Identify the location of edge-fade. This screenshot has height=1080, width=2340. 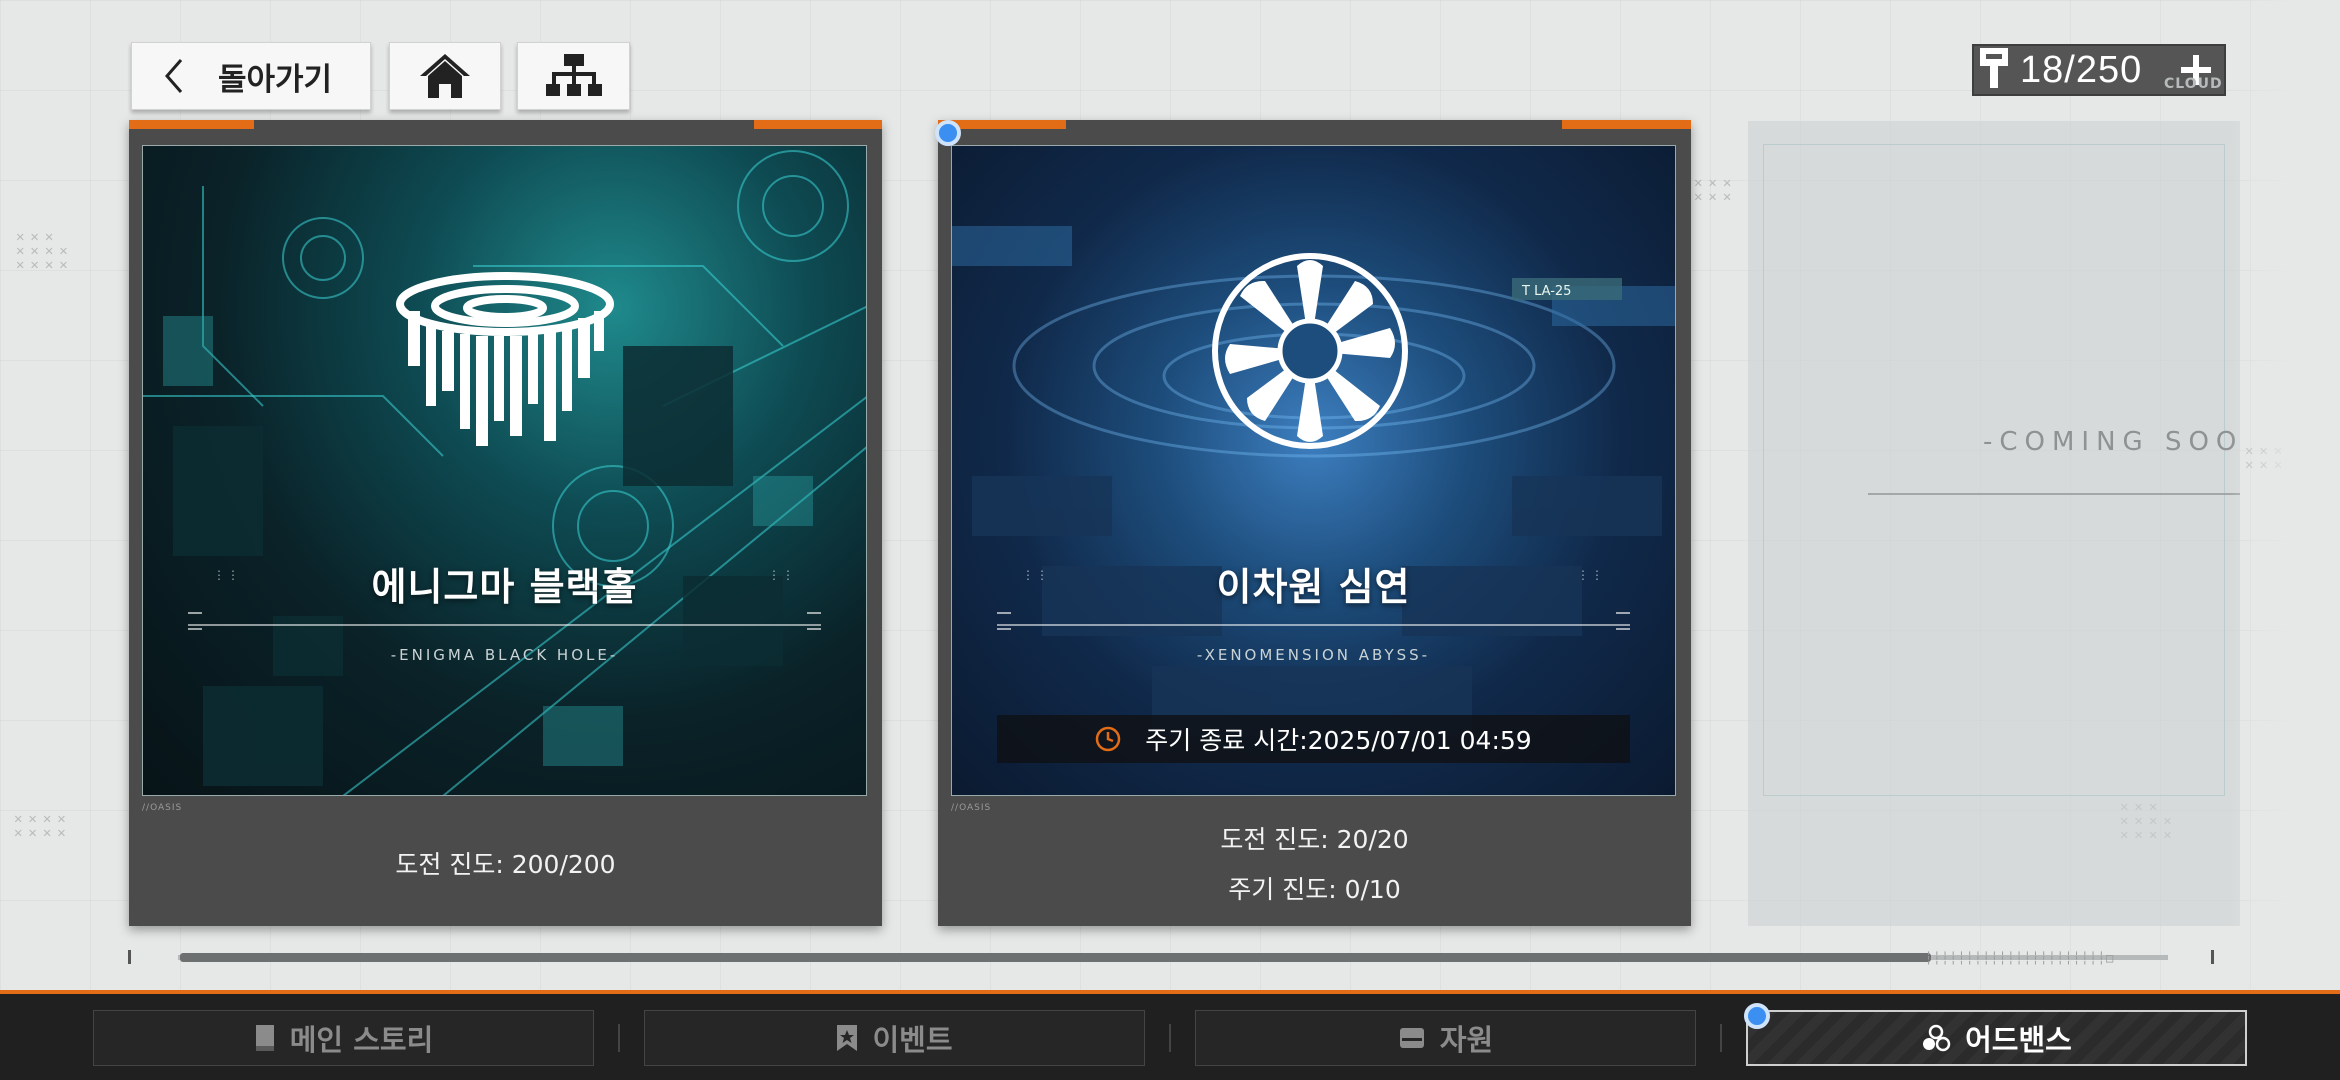
(2285, 495).